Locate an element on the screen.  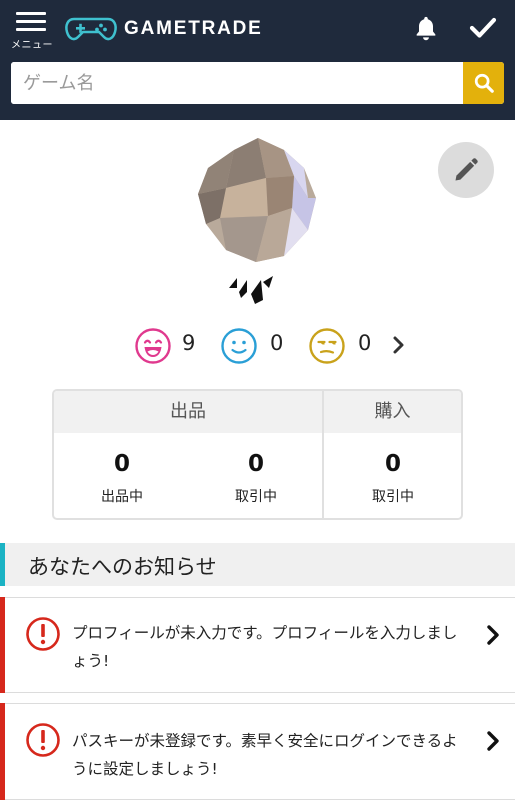
happy-face-icon is located at coordinates (153, 346).